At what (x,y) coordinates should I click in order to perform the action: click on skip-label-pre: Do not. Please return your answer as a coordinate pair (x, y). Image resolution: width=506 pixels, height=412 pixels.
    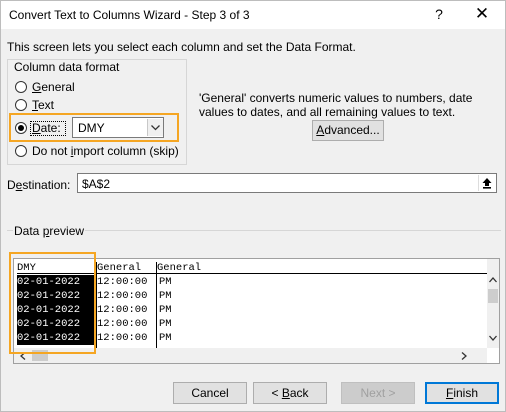
    Looking at the image, I should click on (51, 151).